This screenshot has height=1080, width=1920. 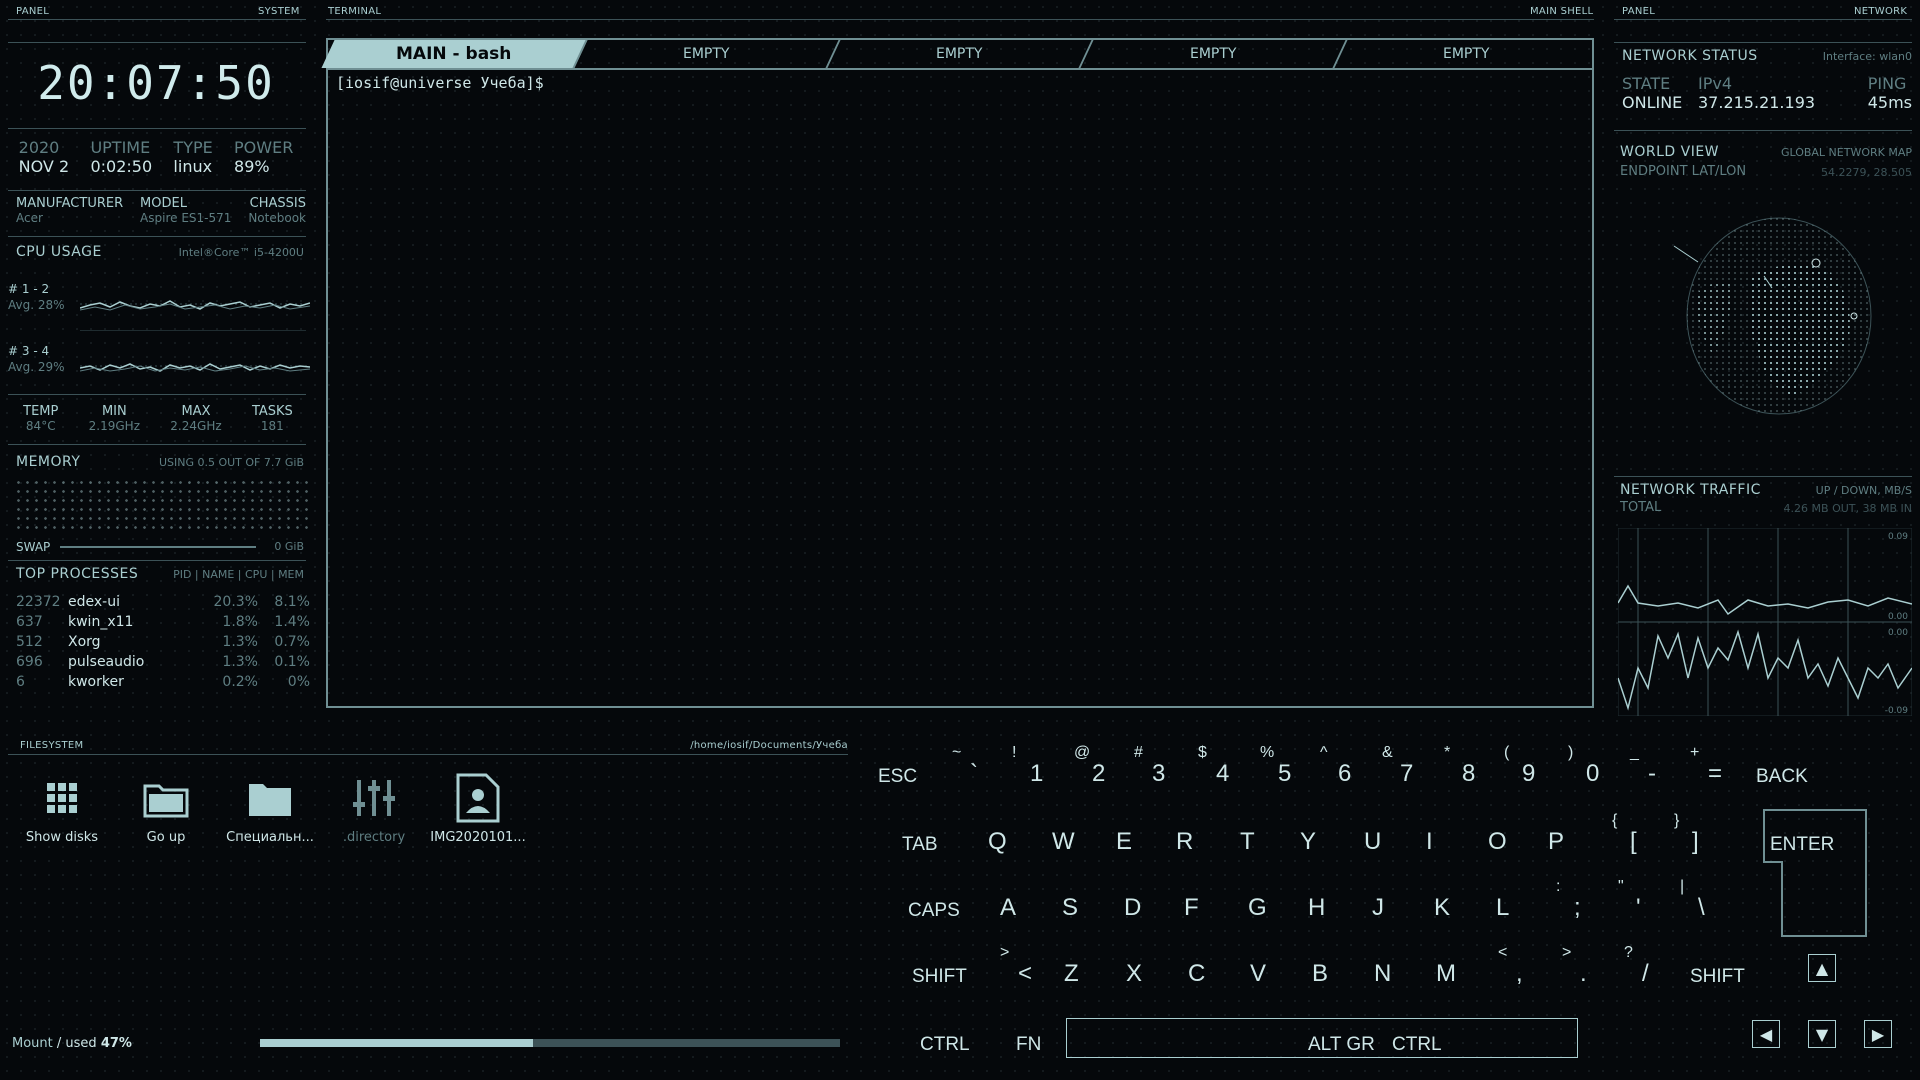 I want to click on key-q: Q, so click(x=1016, y=838).